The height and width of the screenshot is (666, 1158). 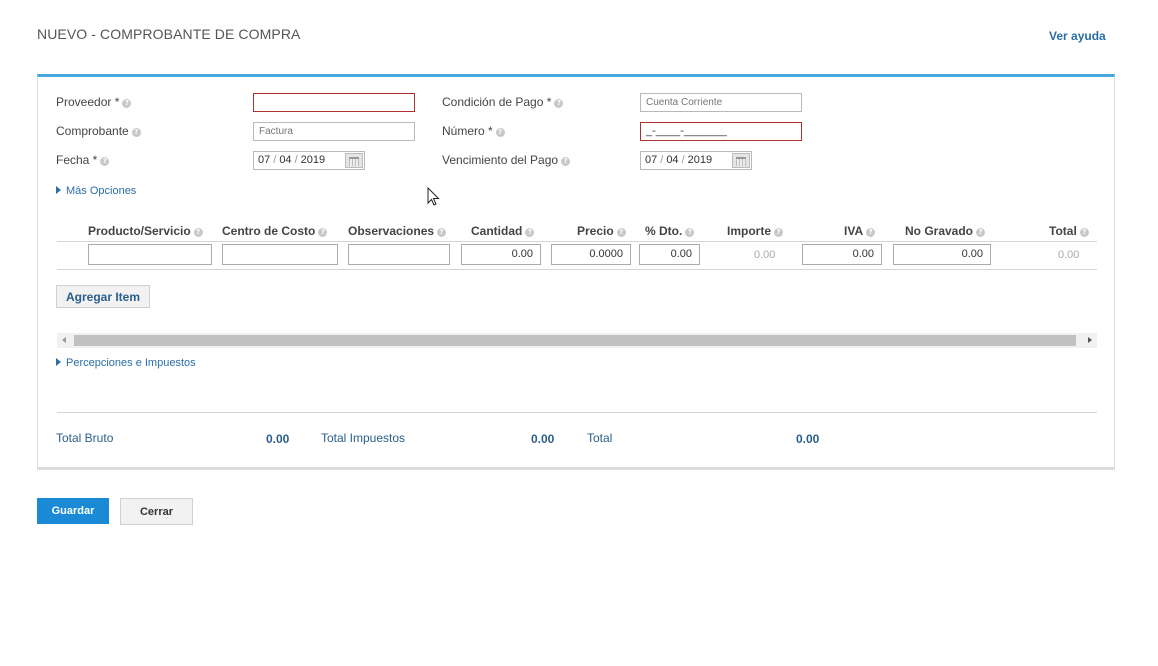 I want to click on total-bruto-label: Total Bruto, so click(x=85, y=438).